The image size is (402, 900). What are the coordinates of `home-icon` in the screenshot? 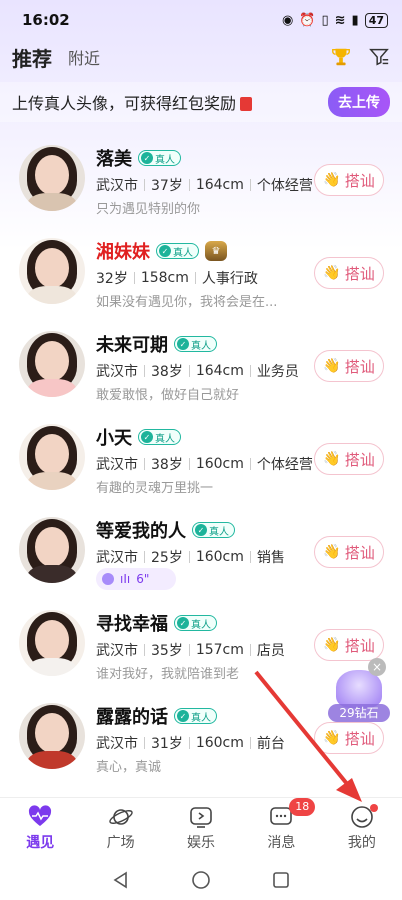 It's located at (201, 880).